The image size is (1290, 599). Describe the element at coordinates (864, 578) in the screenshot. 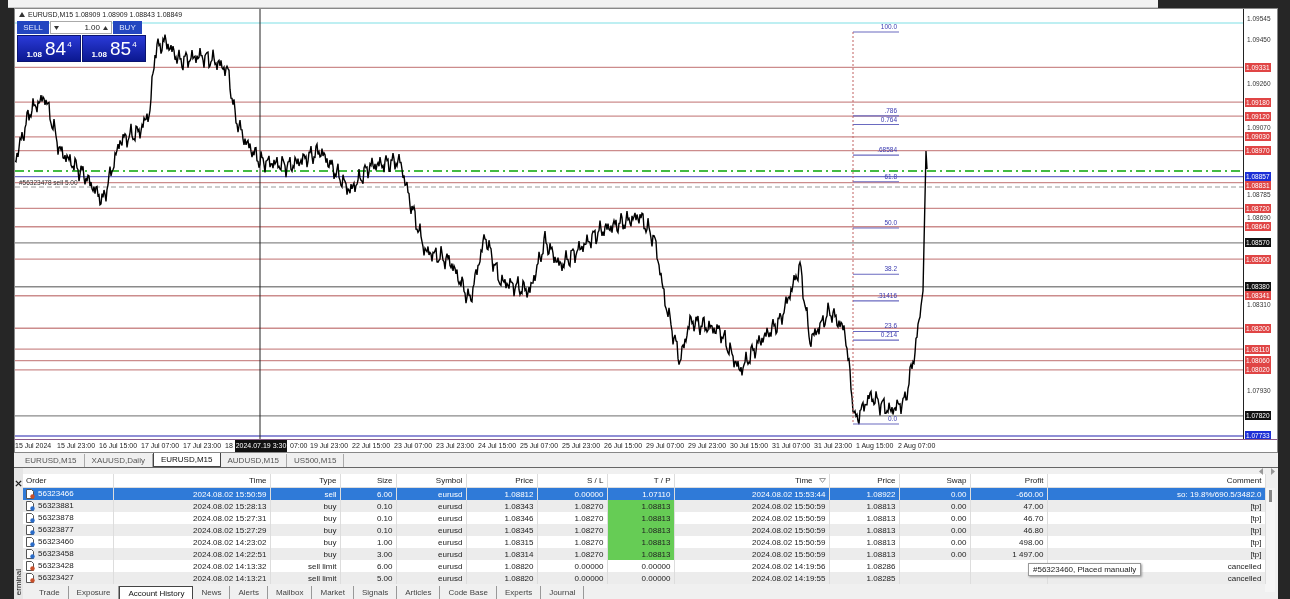

I see `table-cell: 1.08285` at that location.